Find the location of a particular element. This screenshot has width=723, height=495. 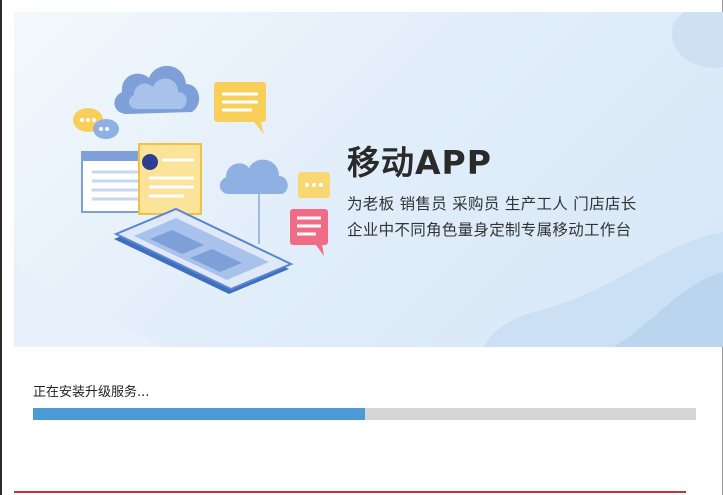

bottom-accent-line is located at coordinates (350, 492).